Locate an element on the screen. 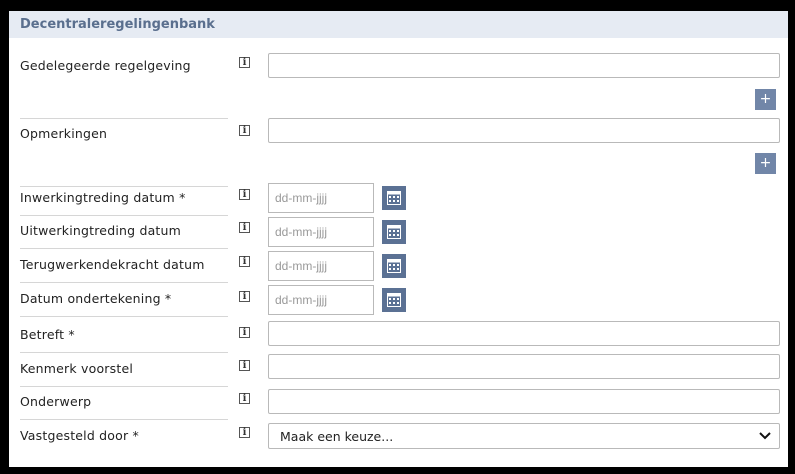 Image resolution: width=795 pixels, height=474 pixels. kenmerk-label: Kenmerk voorstel is located at coordinates (77, 368).